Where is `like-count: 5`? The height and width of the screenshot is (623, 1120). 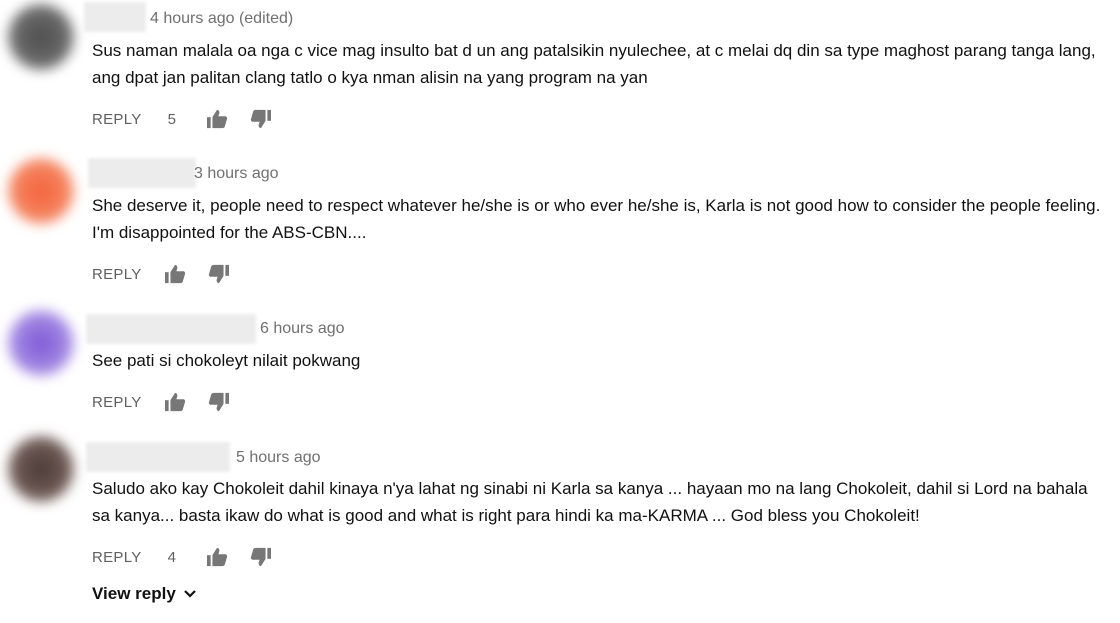 like-count: 5 is located at coordinates (171, 119).